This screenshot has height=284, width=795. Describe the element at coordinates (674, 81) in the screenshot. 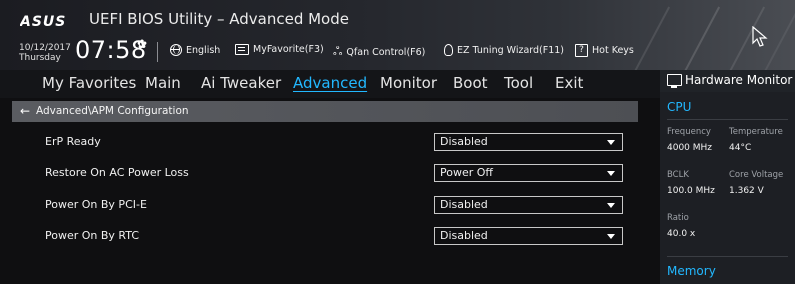

I see `monitor-icon` at that location.